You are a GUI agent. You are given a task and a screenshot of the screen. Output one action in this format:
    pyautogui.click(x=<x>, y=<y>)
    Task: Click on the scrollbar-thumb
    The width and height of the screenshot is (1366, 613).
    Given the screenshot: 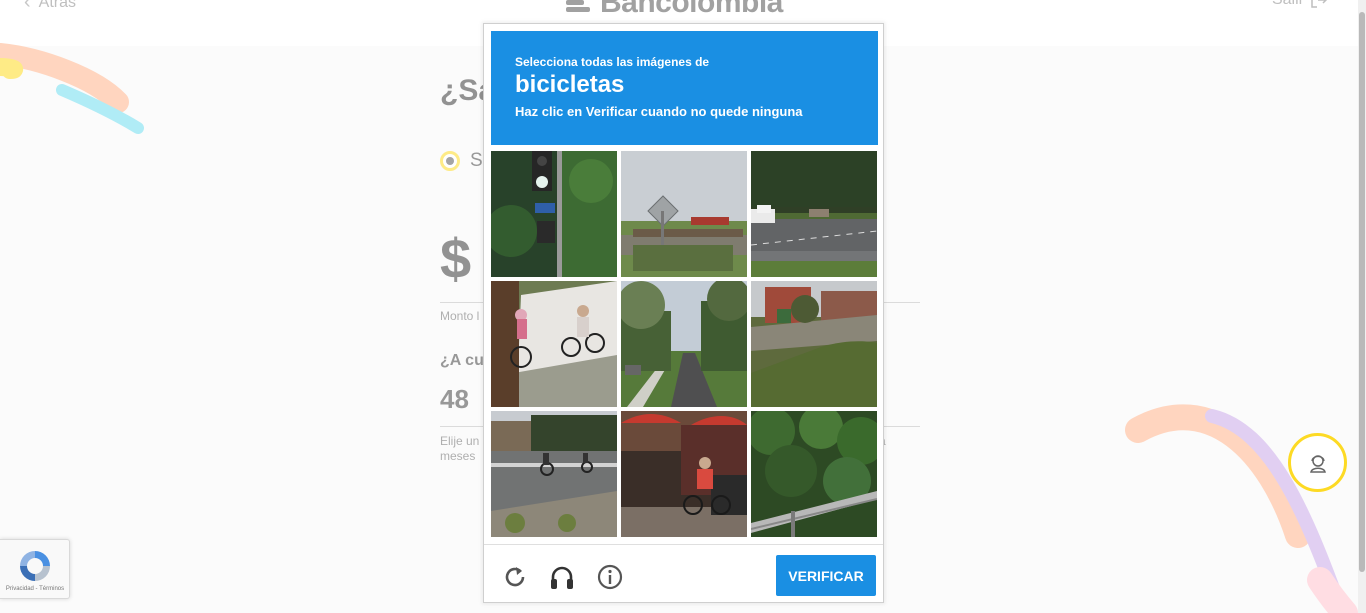 What is the action you would take?
    pyautogui.click(x=1362, y=292)
    